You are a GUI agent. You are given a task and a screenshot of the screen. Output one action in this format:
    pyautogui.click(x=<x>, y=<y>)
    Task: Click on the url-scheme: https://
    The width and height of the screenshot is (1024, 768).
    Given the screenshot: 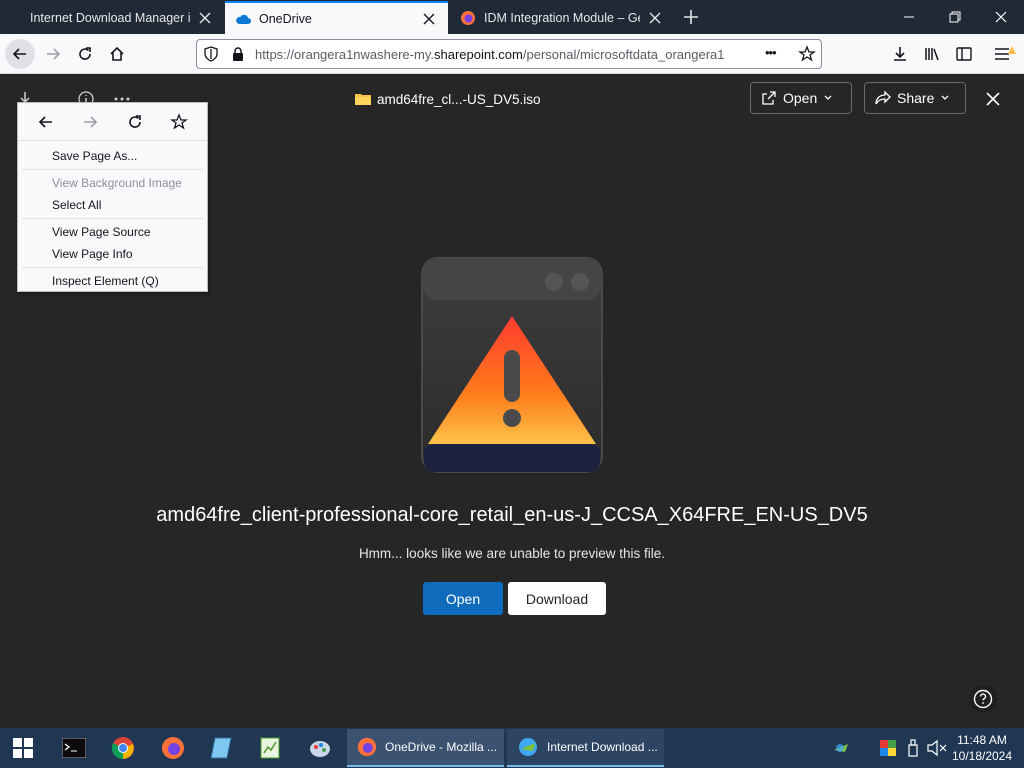 What is the action you would take?
    pyautogui.click(x=275, y=54)
    